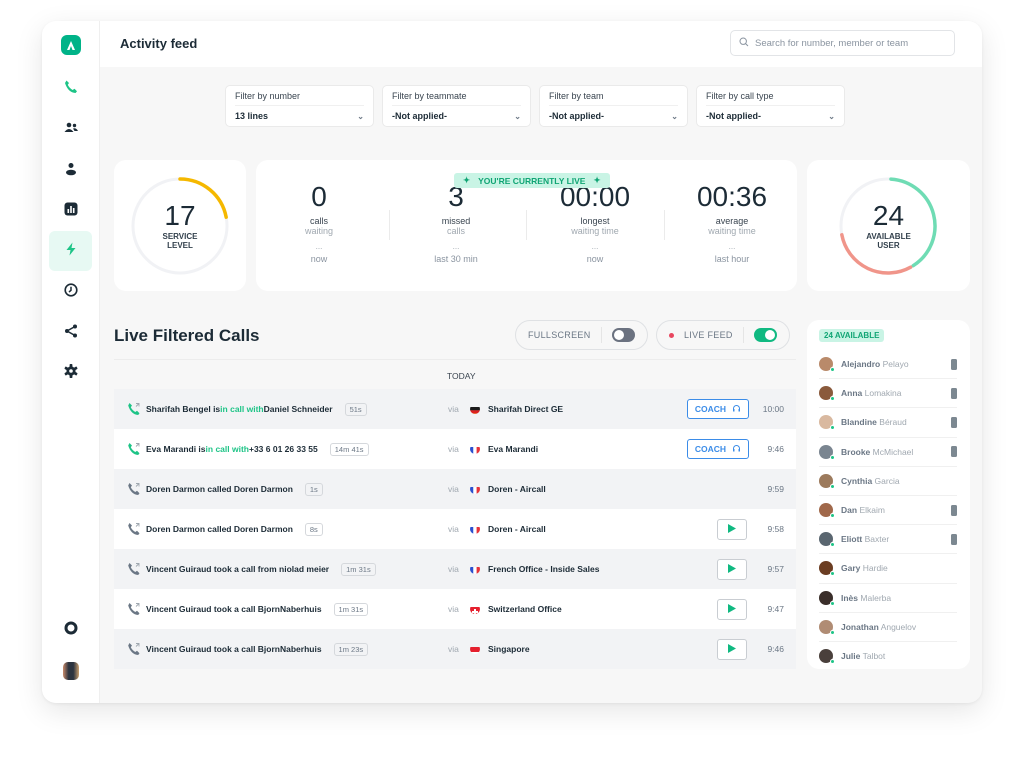  I want to click on user-name: Julie Talbot, so click(863, 656).